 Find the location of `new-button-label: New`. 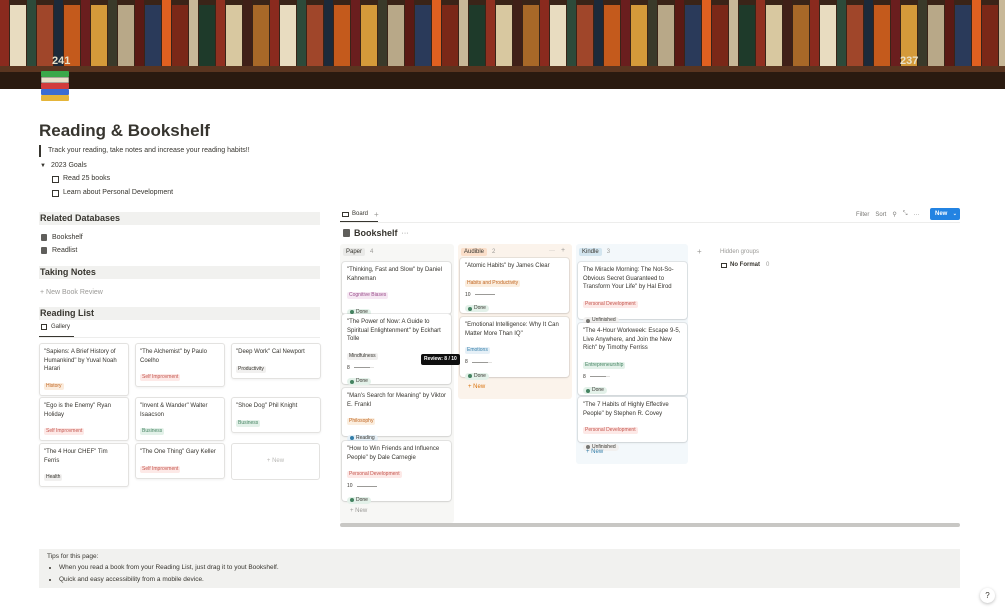

new-button-label: New is located at coordinates (941, 214).